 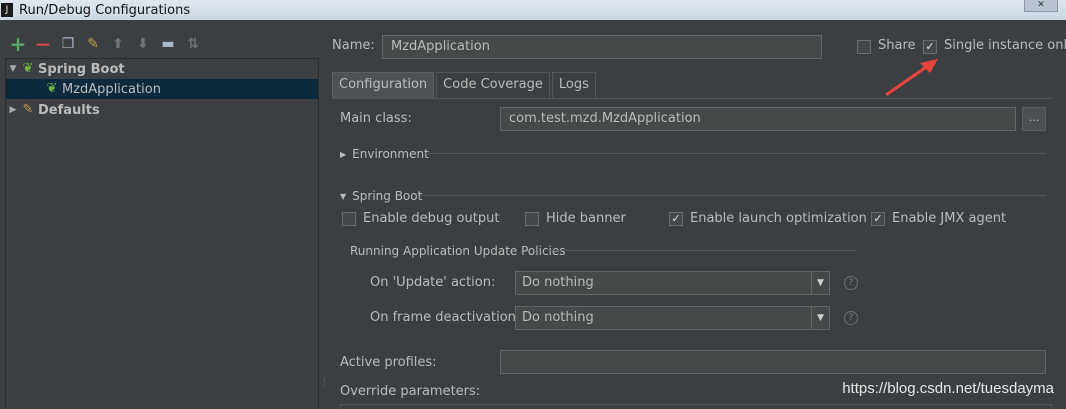 What do you see at coordinates (558, 317) in the screenshot?
I see `on-frame-value: Do nothing` at bounding box center [558, 317].